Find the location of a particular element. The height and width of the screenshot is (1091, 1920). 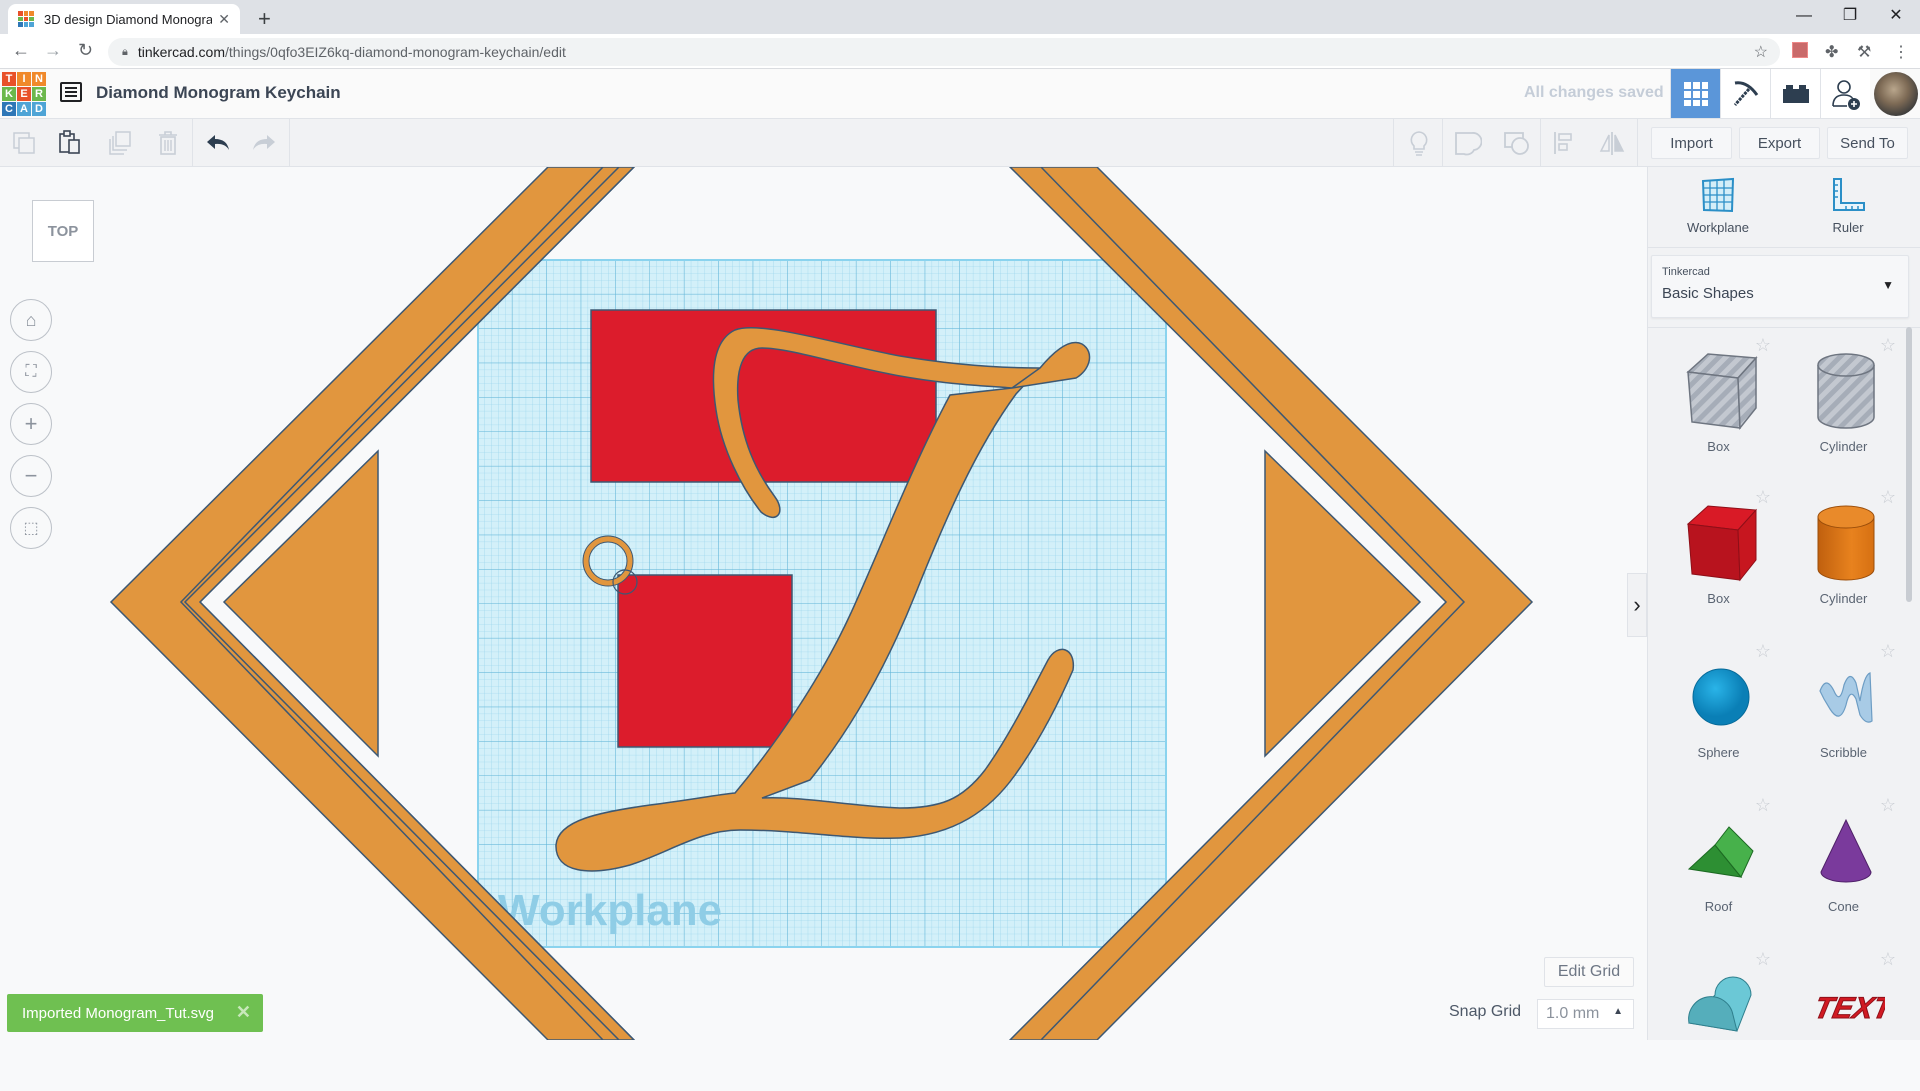

send-to-button: Send To is located at coordinates (1867, 143).